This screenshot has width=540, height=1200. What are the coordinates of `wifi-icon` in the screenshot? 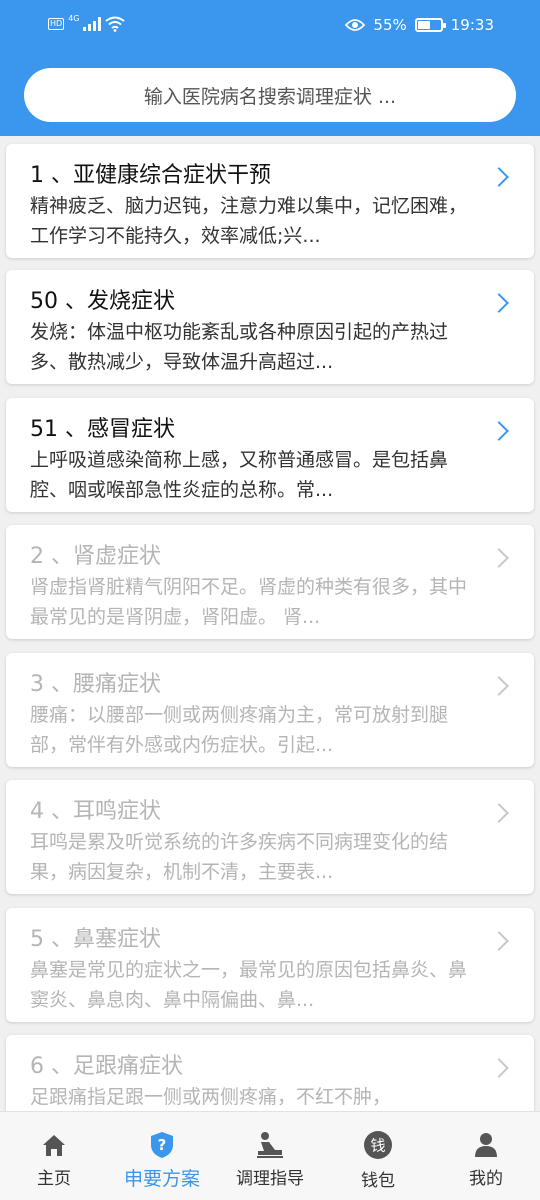 It's located at (115, 24).